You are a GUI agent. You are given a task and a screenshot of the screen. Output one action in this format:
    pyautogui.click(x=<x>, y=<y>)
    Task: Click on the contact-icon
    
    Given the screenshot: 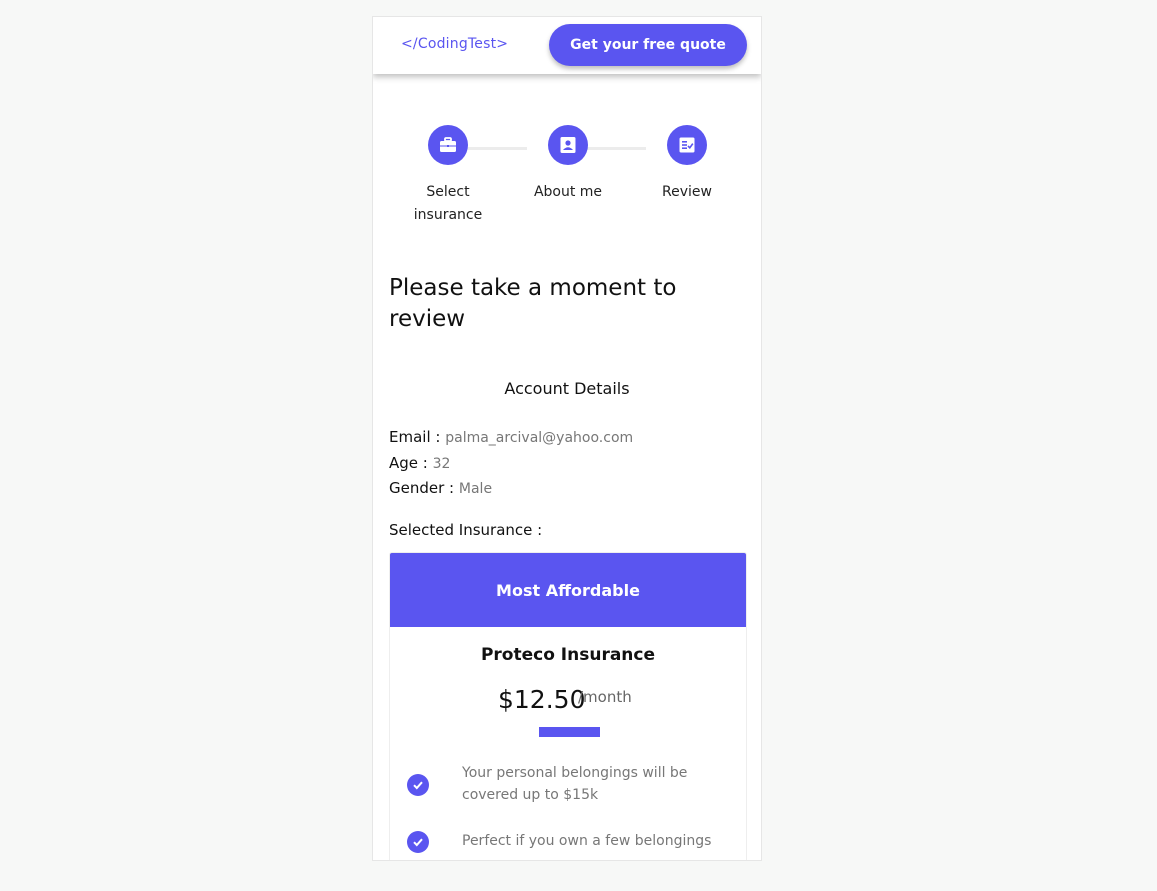 What is the action you would take?
    pyautogui.click(x=568, y=145)
    